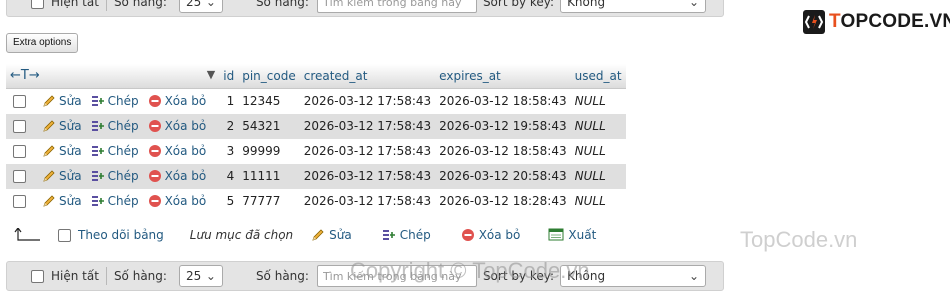 This screenshot has width=950, height=291. I want to click on cell-id: 4, so click(229, 176).